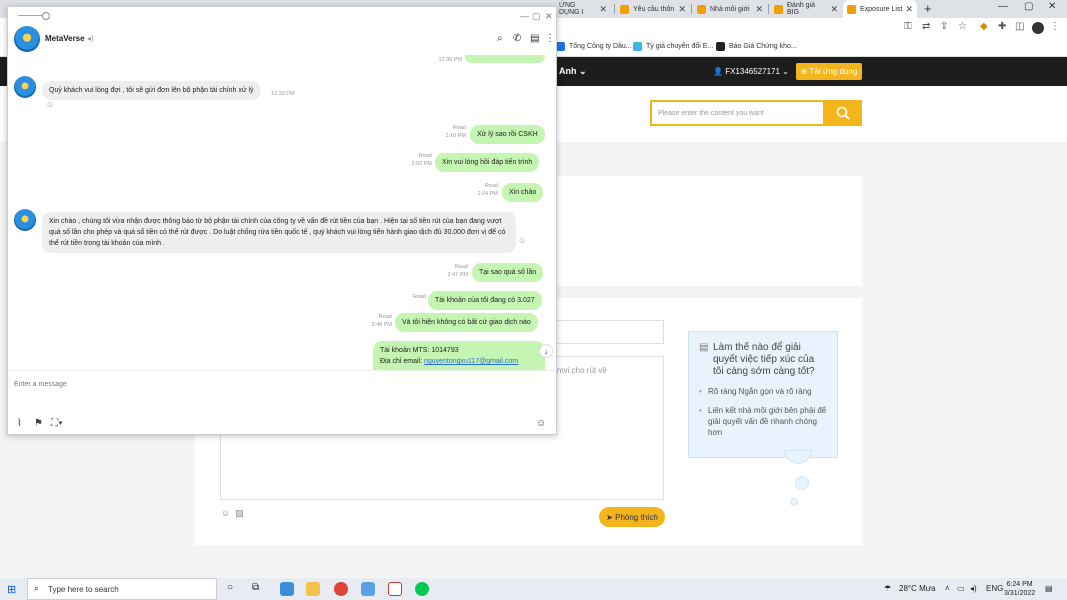 This screenshot has width=1067, height=600. What do you see at coordinates (283, 94) in the screenshot?
I see `message-time: 12:39 PM` at bounding box center [283, 94].